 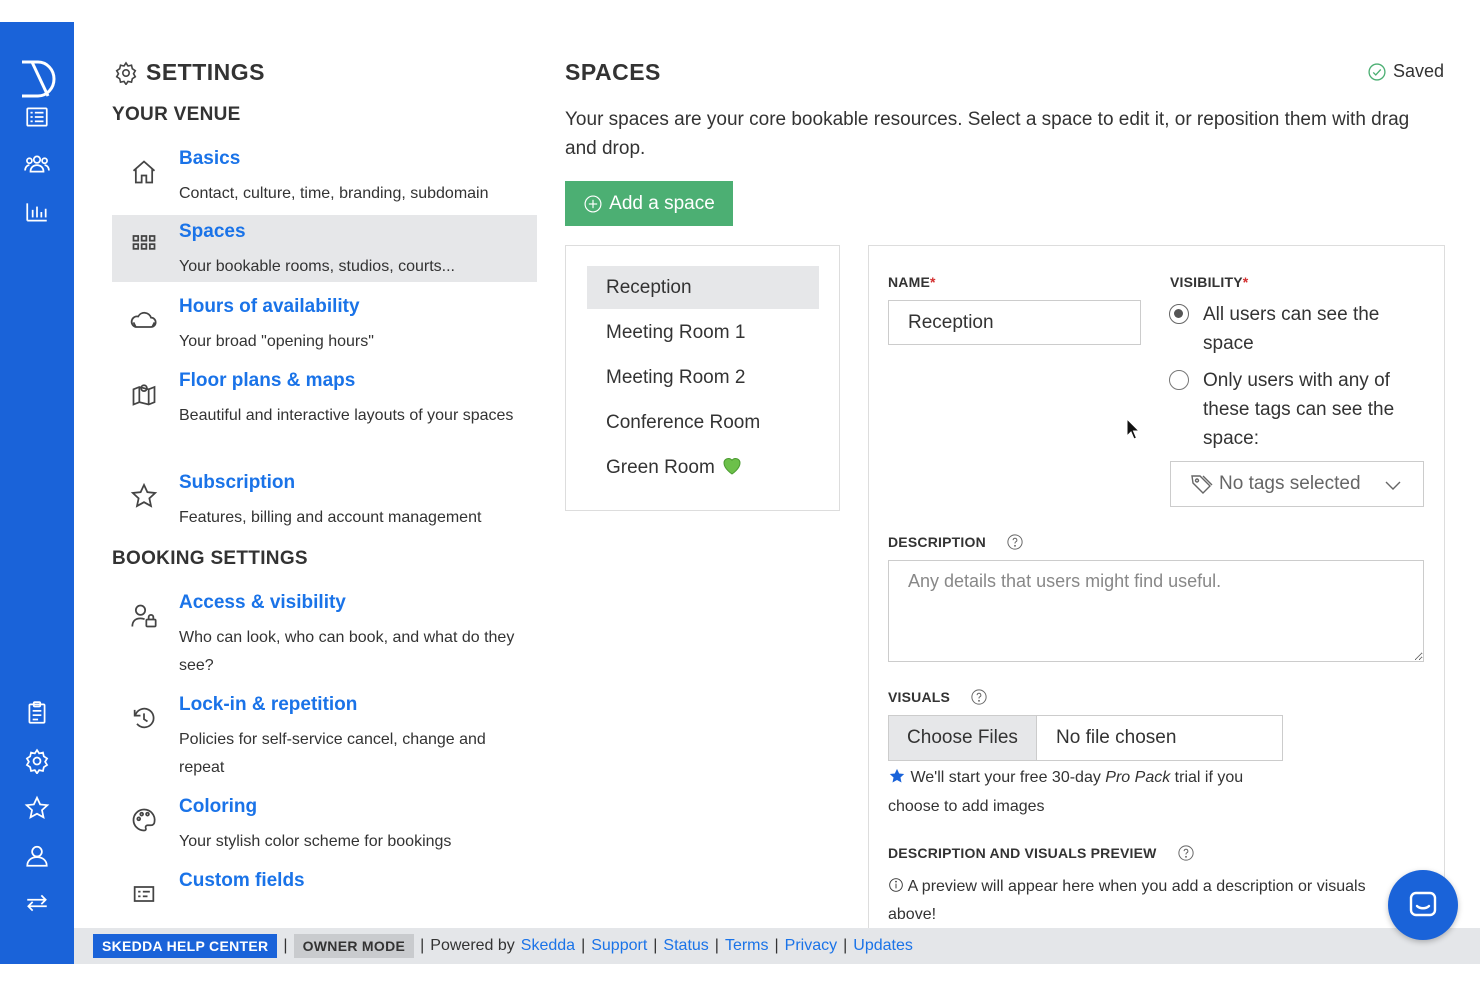 I want to click on home-icon, so click(x=145, y=173).